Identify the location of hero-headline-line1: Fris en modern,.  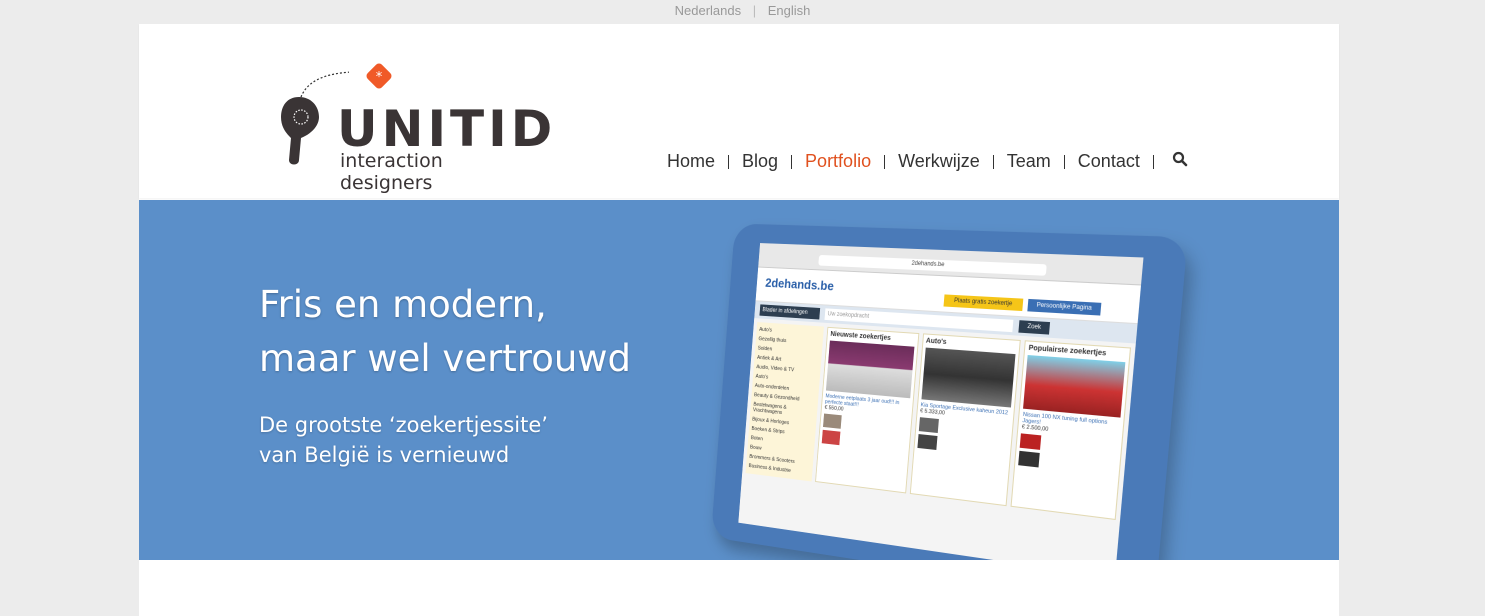
(403, 304).